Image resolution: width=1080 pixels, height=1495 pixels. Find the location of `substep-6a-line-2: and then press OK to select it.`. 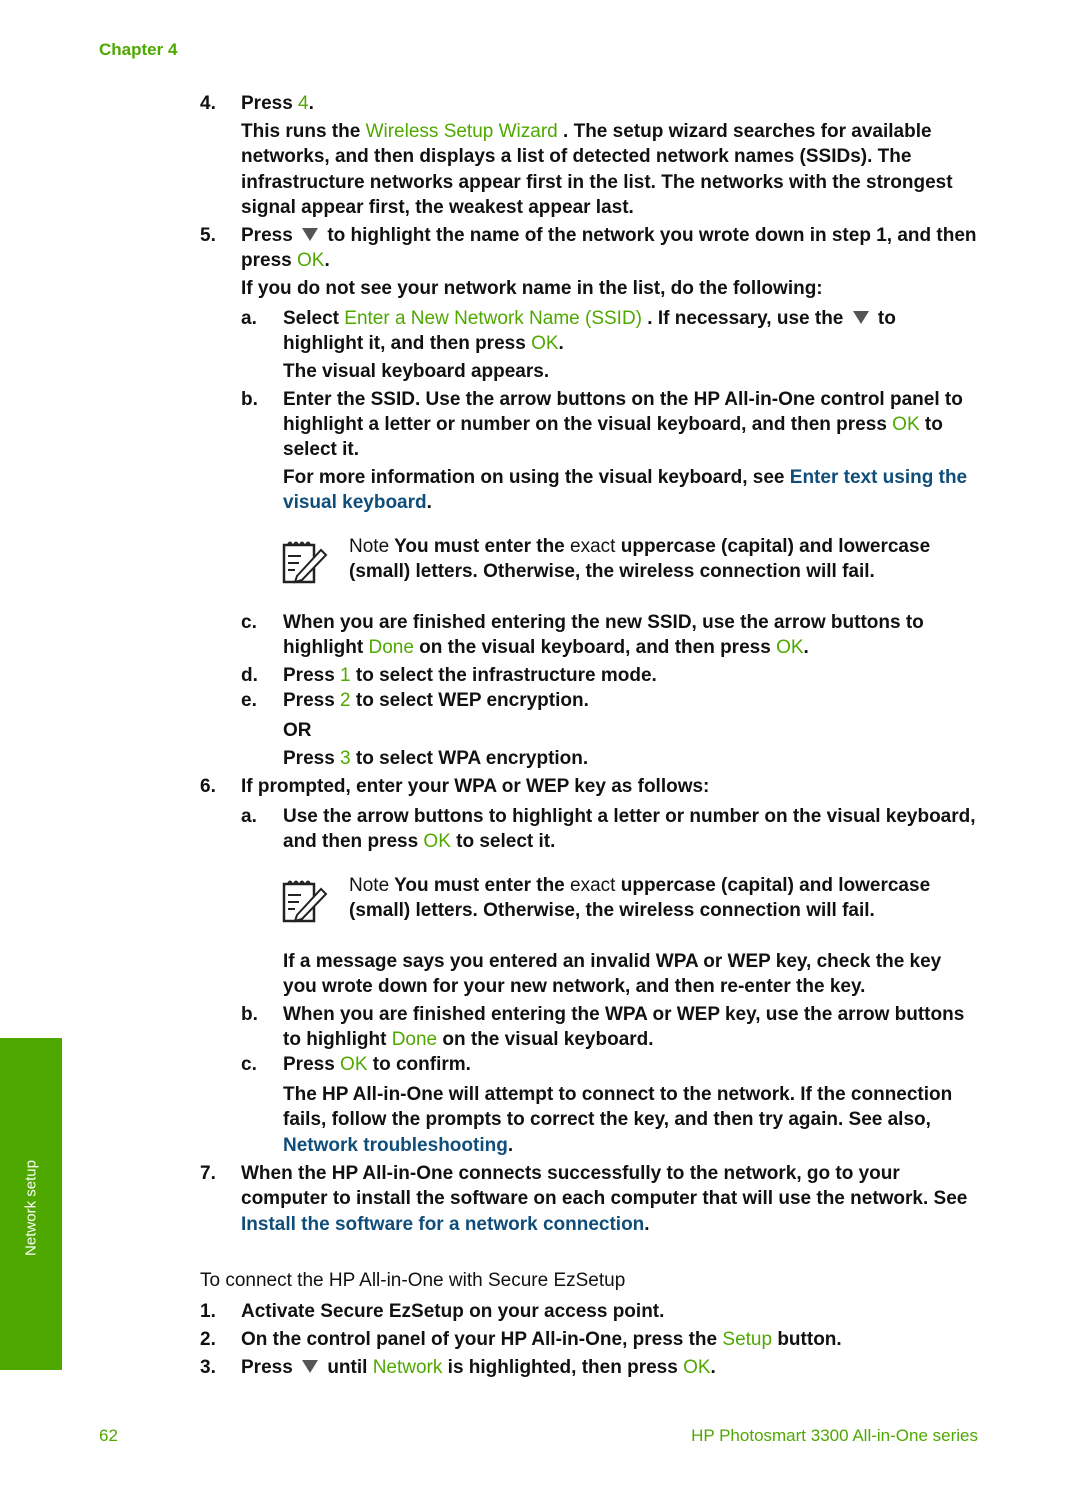

substep-6a-line-2: and then press OK to select it. is located at coordinates (419, 842).